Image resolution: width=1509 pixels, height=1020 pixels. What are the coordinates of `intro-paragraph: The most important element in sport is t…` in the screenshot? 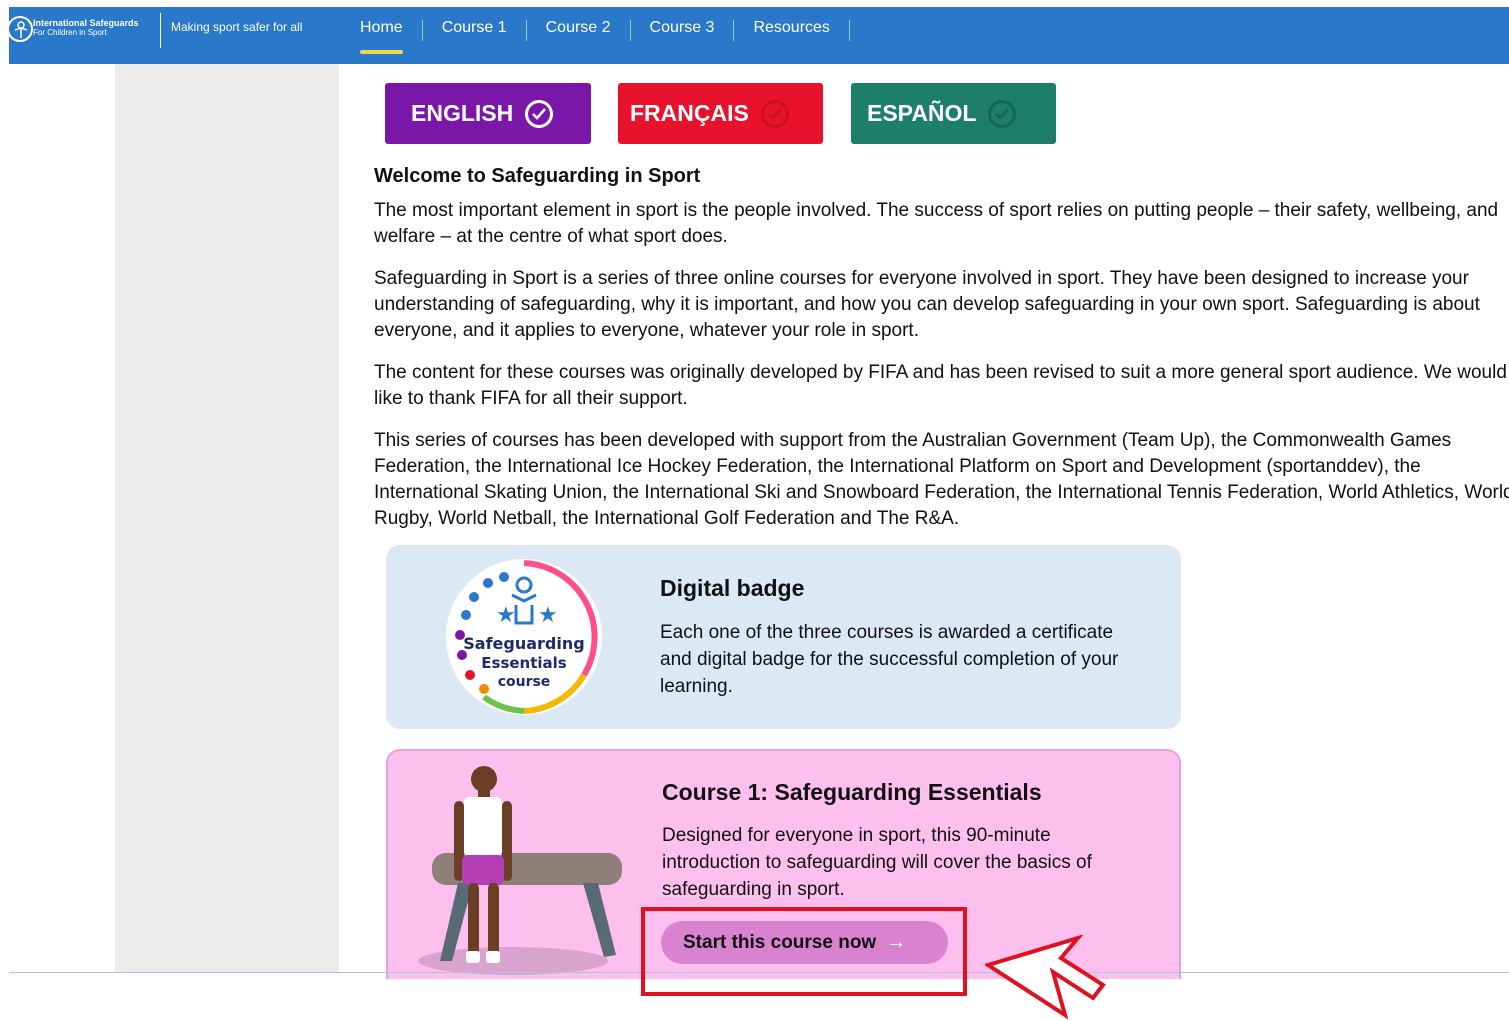 It's located at (936, 223).